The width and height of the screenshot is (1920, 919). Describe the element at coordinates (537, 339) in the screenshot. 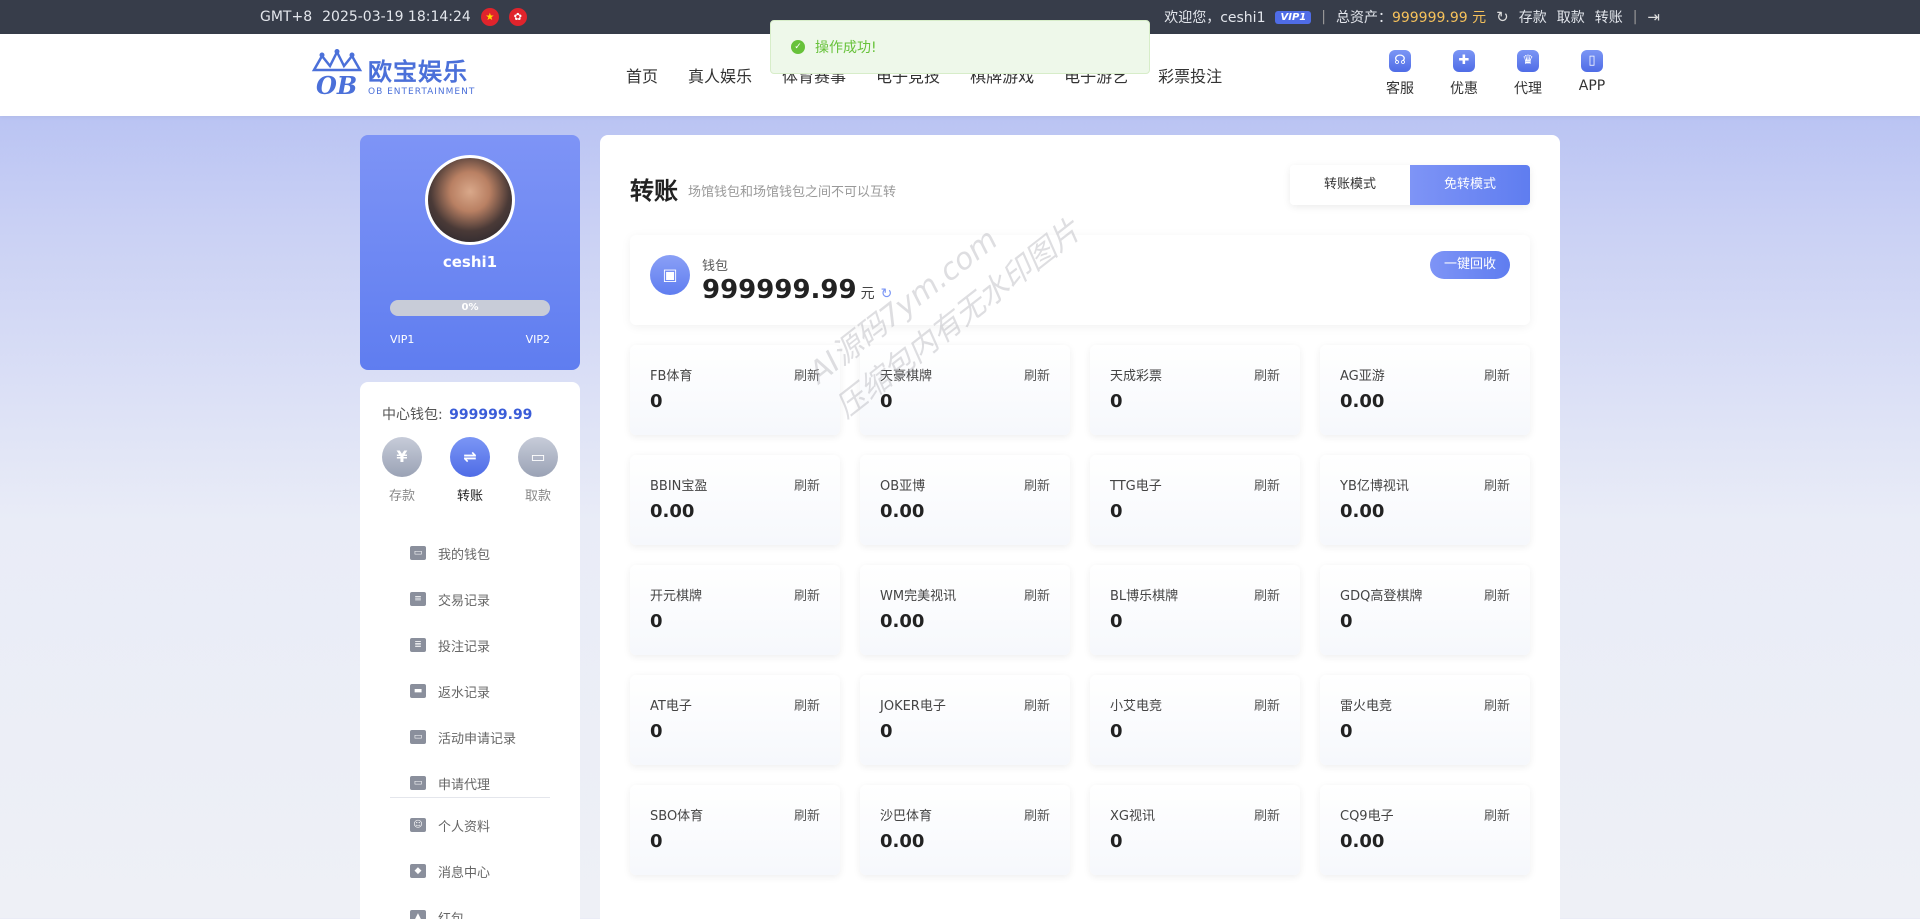

I see `vip-next-level: VIP2` at that location.